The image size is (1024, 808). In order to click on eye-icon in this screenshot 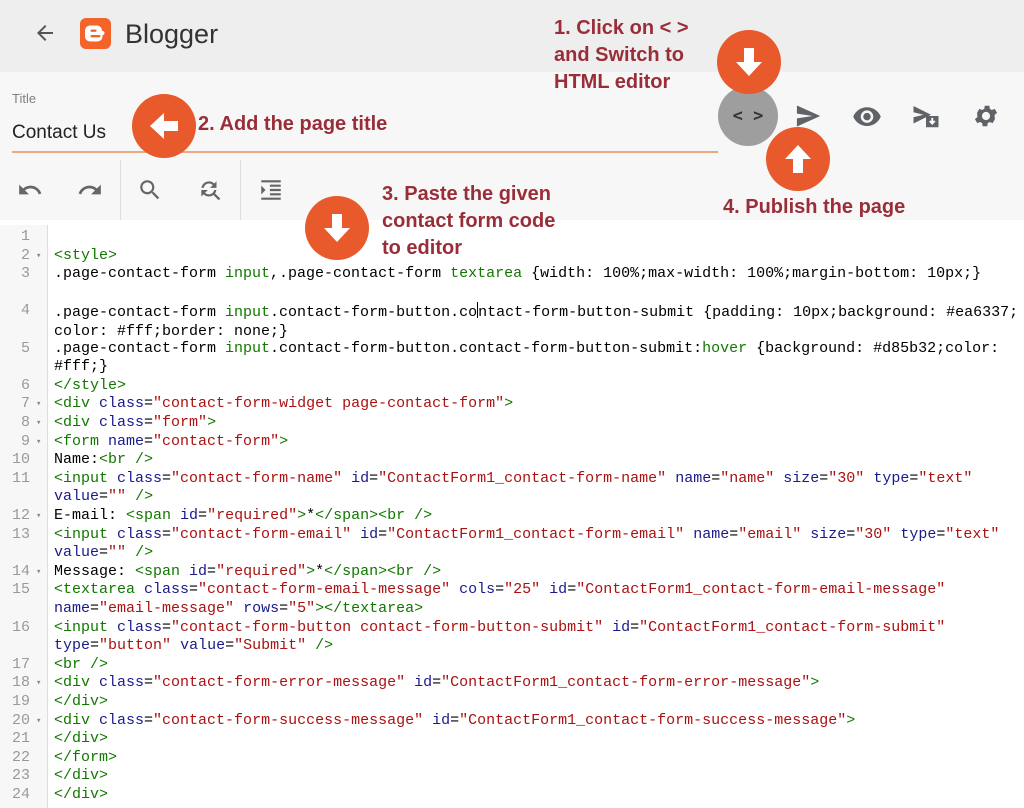, I will do `click(867, 116)`.